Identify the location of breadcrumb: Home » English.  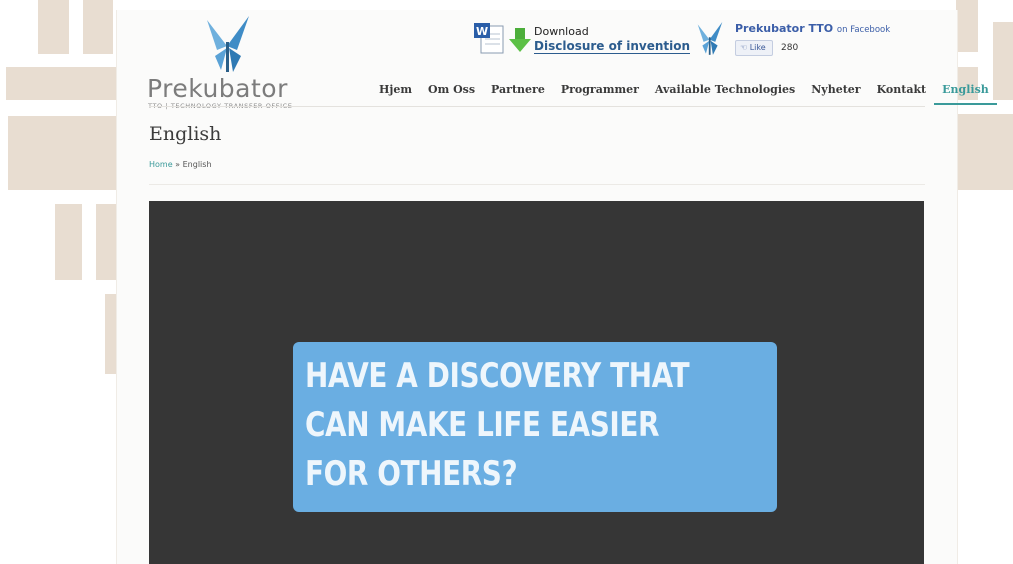
(180, 164).